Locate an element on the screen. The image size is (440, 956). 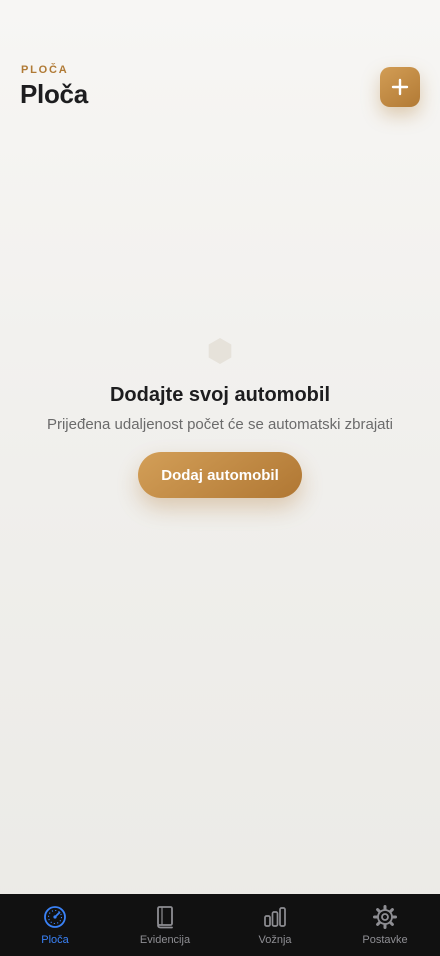
plus-icon is located at coordinates (400, 87).